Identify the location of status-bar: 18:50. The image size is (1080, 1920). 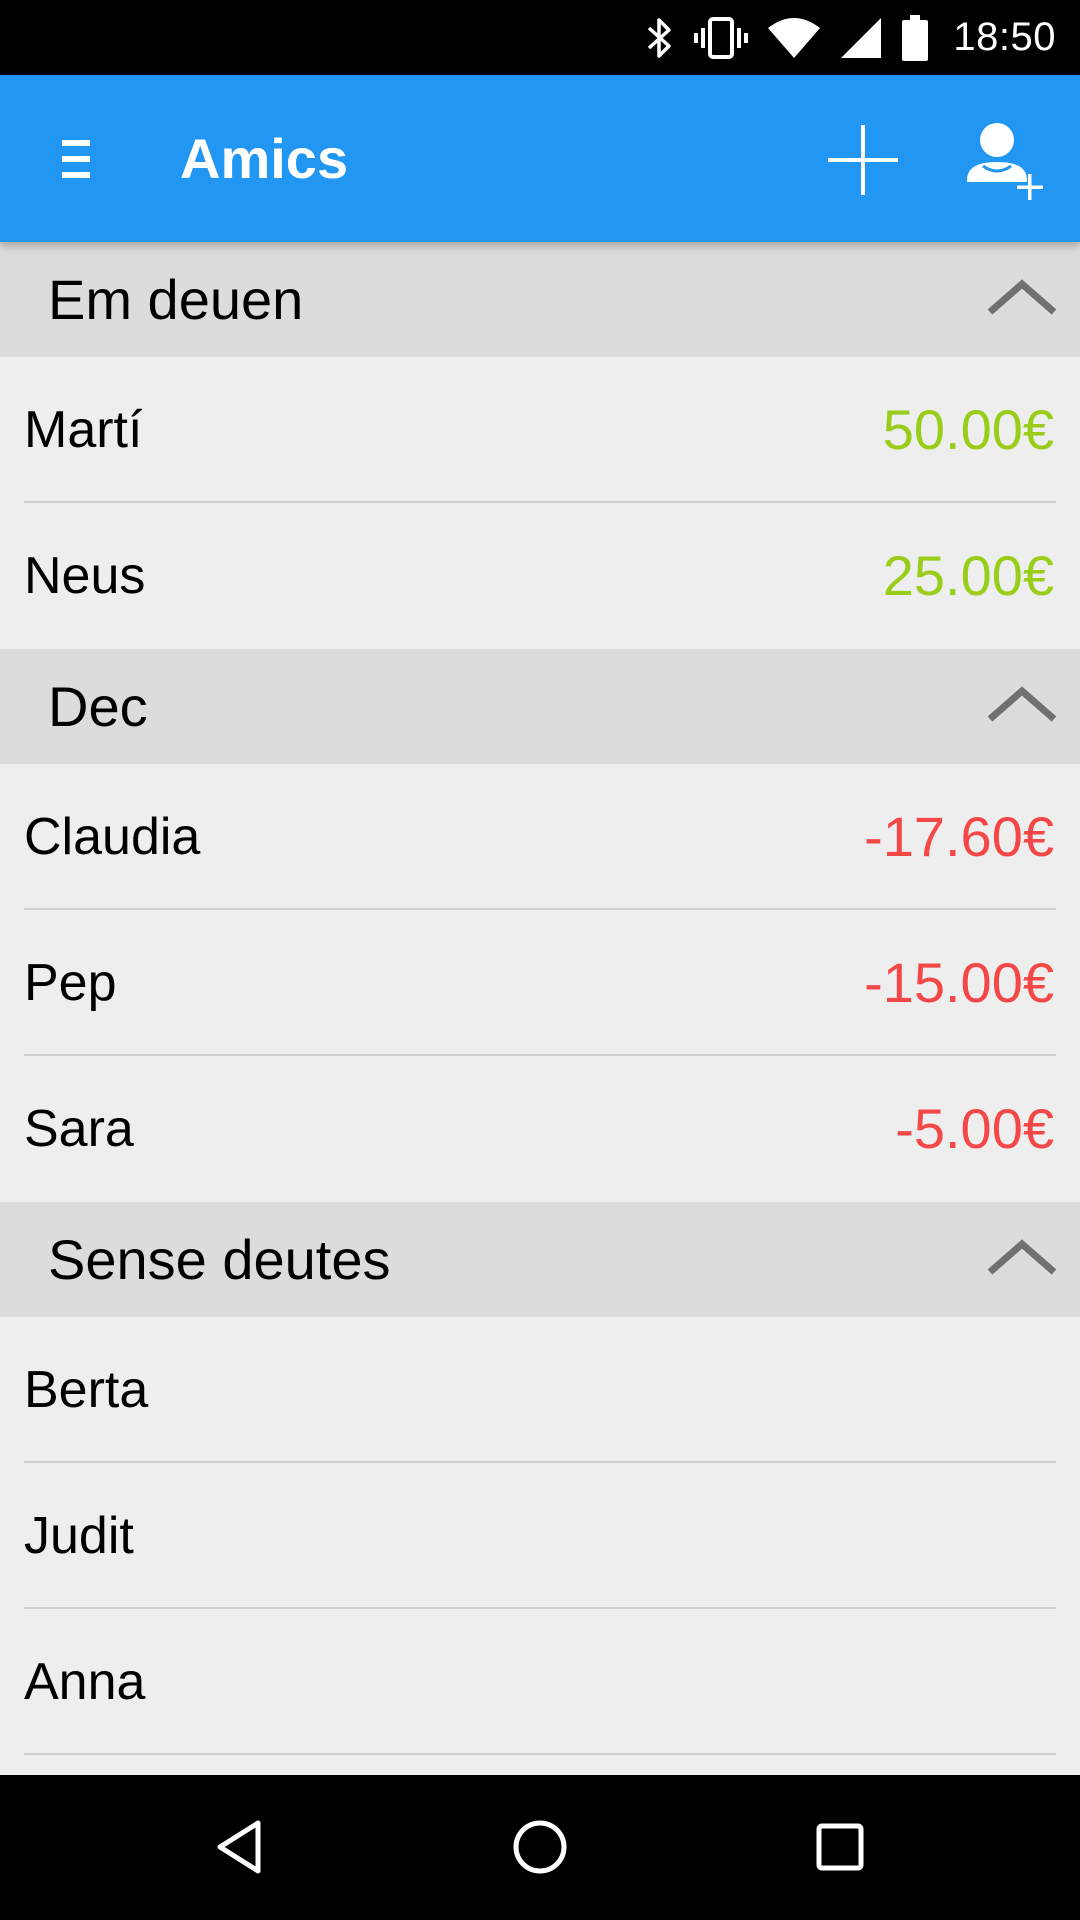
(540, 37).